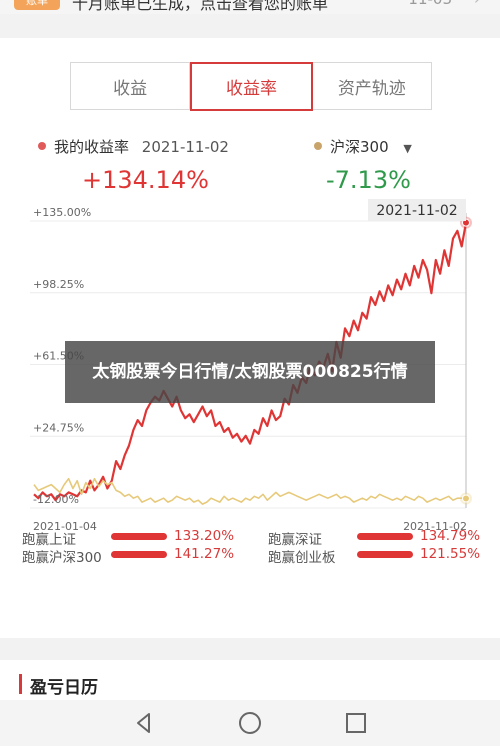 This screenshot has height=746, width=500. What do you see at coordinates (430, 4) in the screenshot?
I see `notification-date: 11-03` at bounding box center [430, 4].